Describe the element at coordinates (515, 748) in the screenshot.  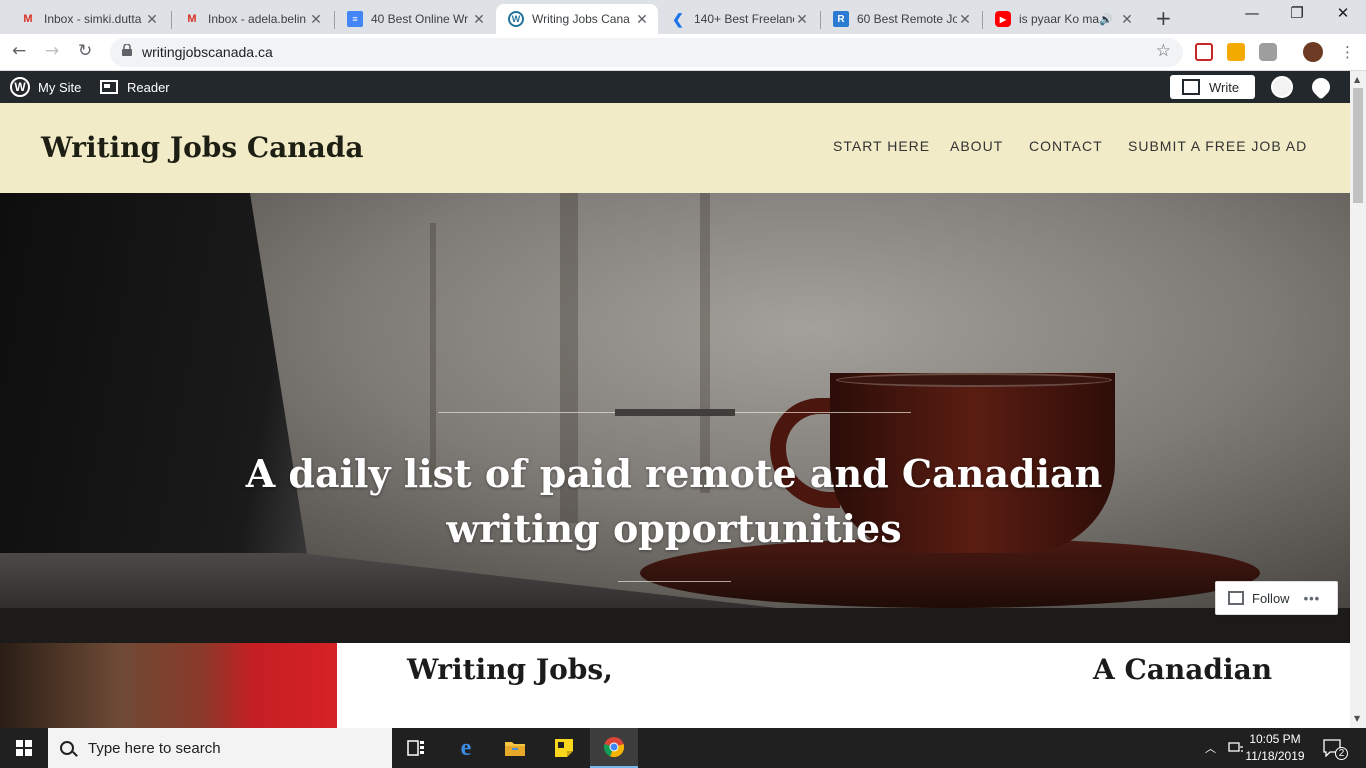
I see `file-explorer-icon` at that location.